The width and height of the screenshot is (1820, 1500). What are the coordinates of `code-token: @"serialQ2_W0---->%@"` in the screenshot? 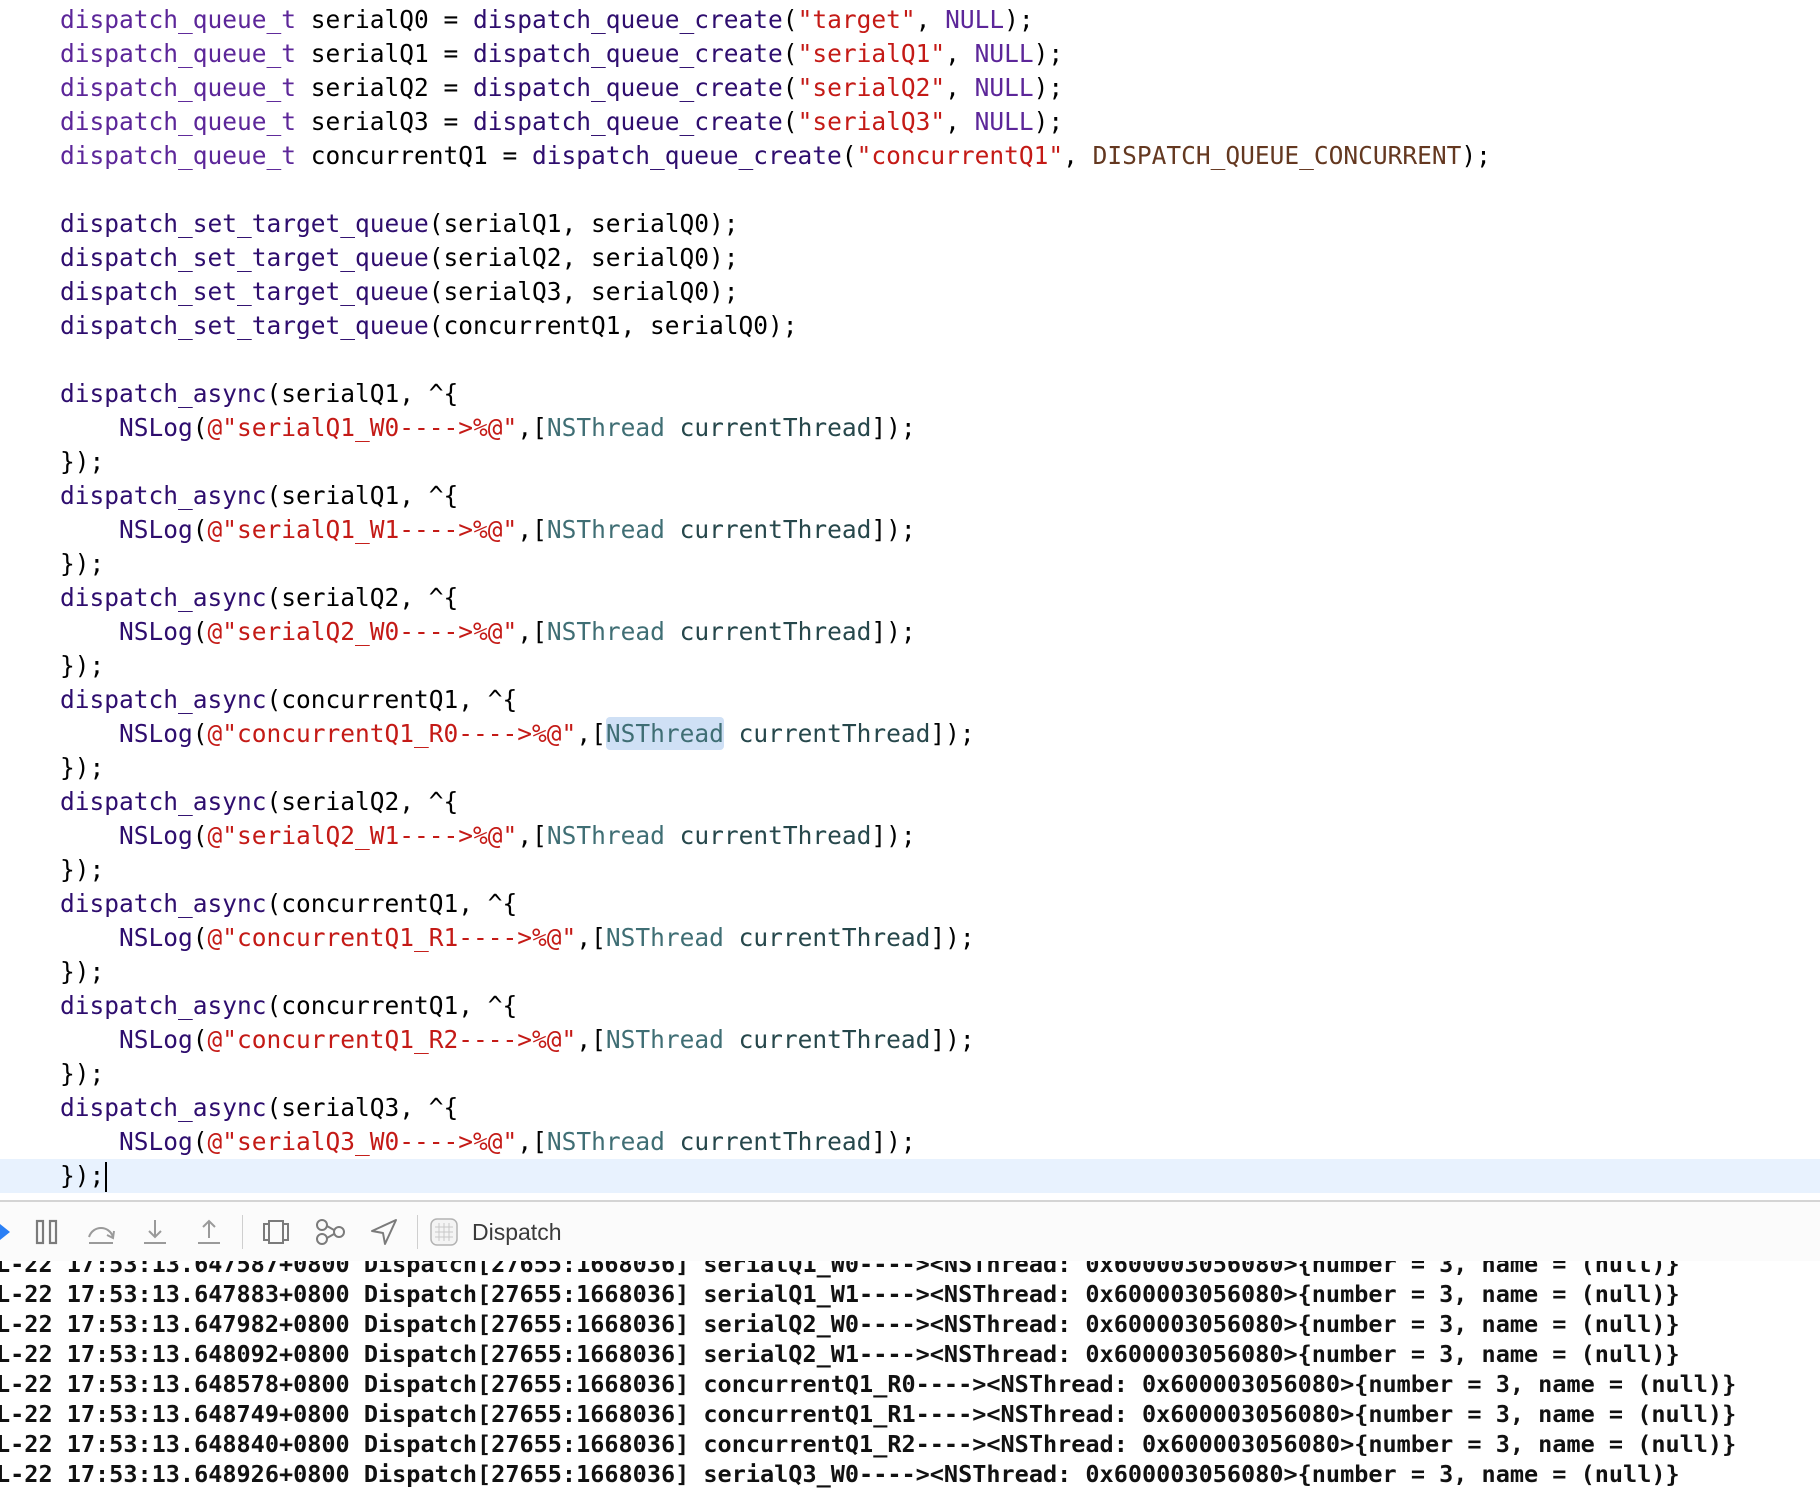 It's located at (362, 631).